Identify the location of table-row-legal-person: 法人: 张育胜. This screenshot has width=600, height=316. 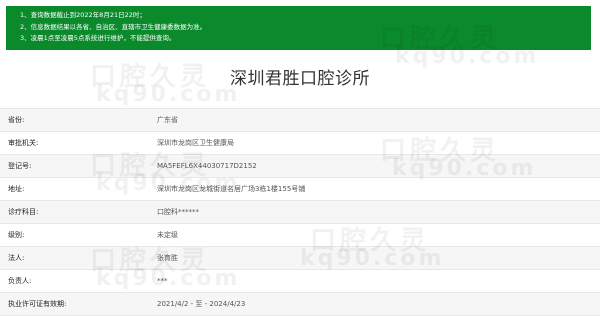
(300, 258).